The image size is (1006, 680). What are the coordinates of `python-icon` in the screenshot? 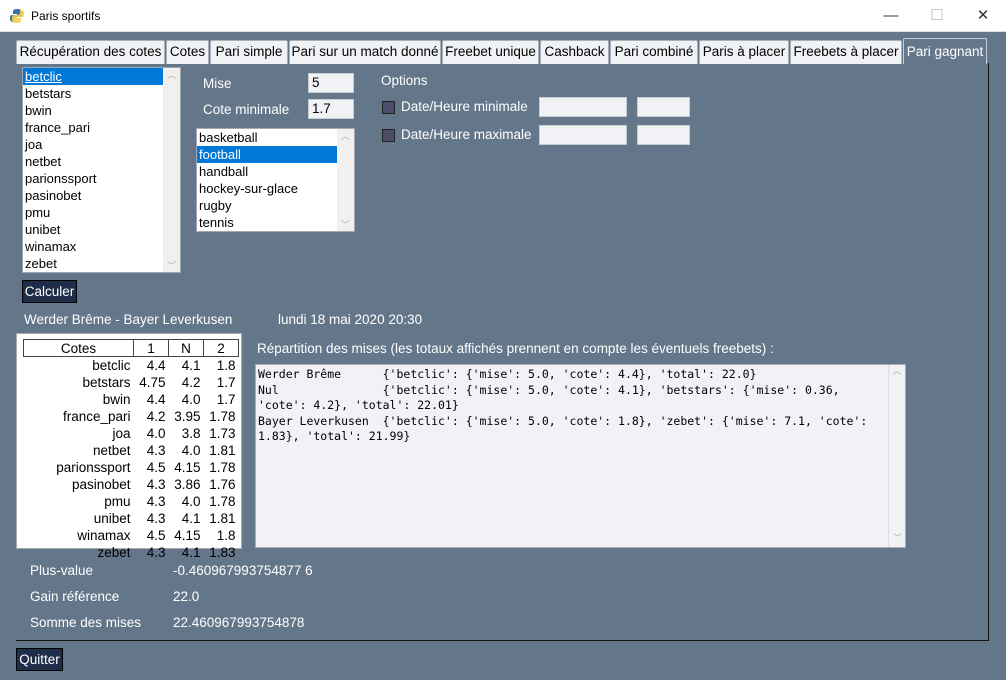 It's located at (17, 16).